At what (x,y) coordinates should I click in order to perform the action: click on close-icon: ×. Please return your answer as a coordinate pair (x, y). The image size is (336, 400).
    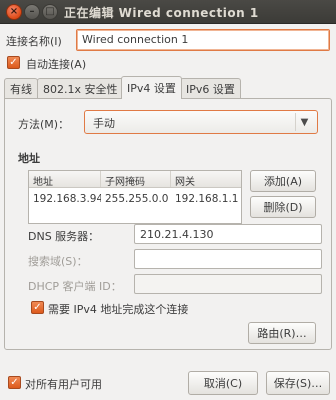
    Looking at the image, I should click on (14, 11).